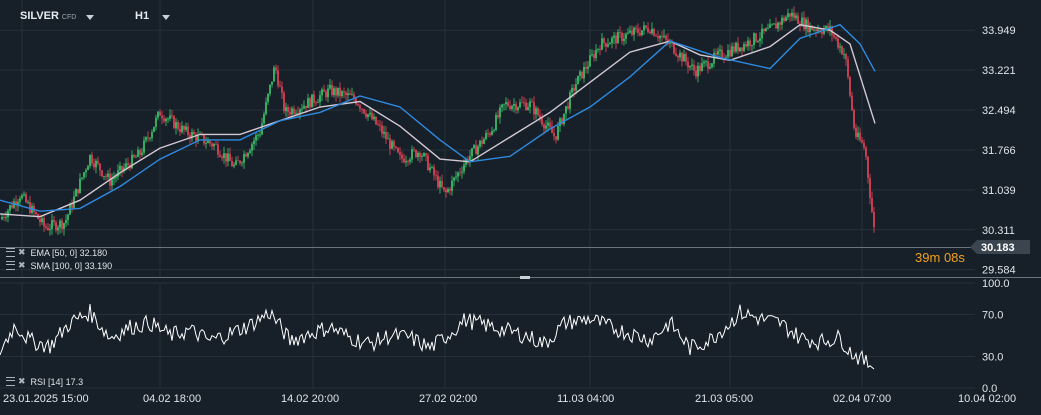  Describe the element at coordinates (48, 16) in the screenshot. I see `symbol-selector: SILVER CFD` at that location.